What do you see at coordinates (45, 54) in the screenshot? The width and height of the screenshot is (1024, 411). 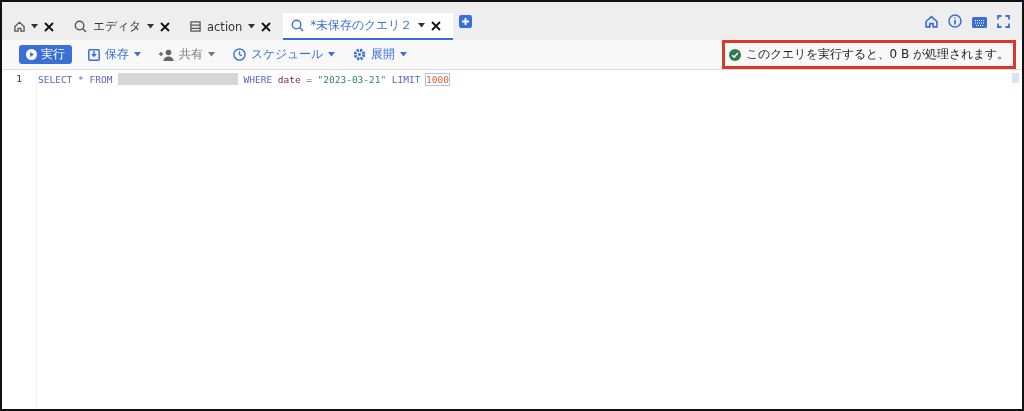 I see `run-button: 実行` at bounding box center [45, 54].